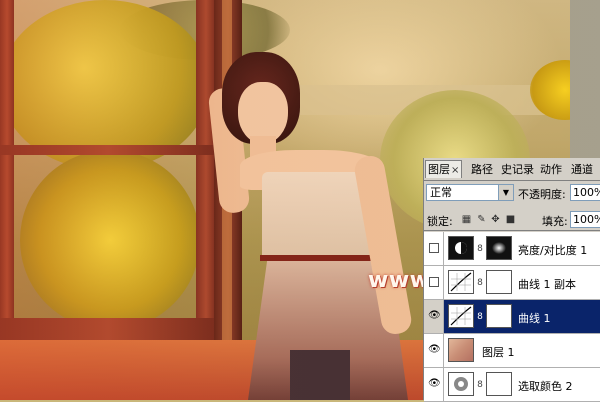 The height and width of the screenshot is (402, 600). I want to click on layer-row-brightness-contrast: 8 亮度/对比度 1, so click(512, 249).